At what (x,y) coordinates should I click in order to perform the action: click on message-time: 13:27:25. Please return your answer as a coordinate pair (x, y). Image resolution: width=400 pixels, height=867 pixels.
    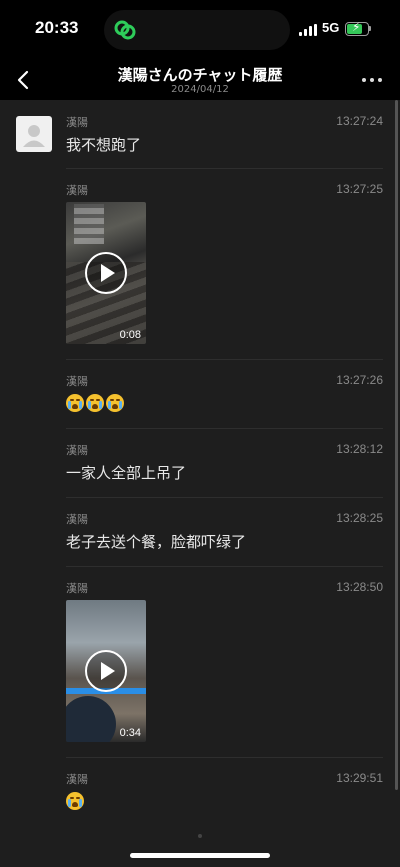
    Looking at the image, I should click on (359, 189).